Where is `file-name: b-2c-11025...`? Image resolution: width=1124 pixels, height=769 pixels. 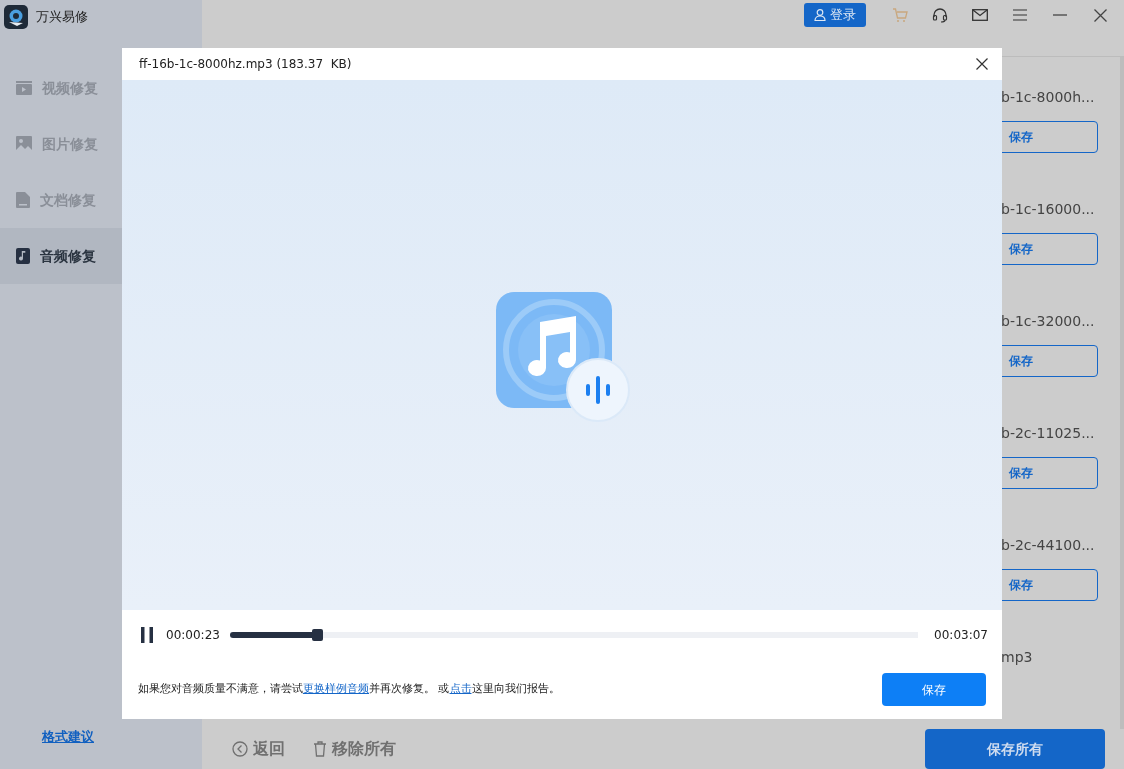 file-name: b-2c-11025... is located at coordinates (1048, 433).